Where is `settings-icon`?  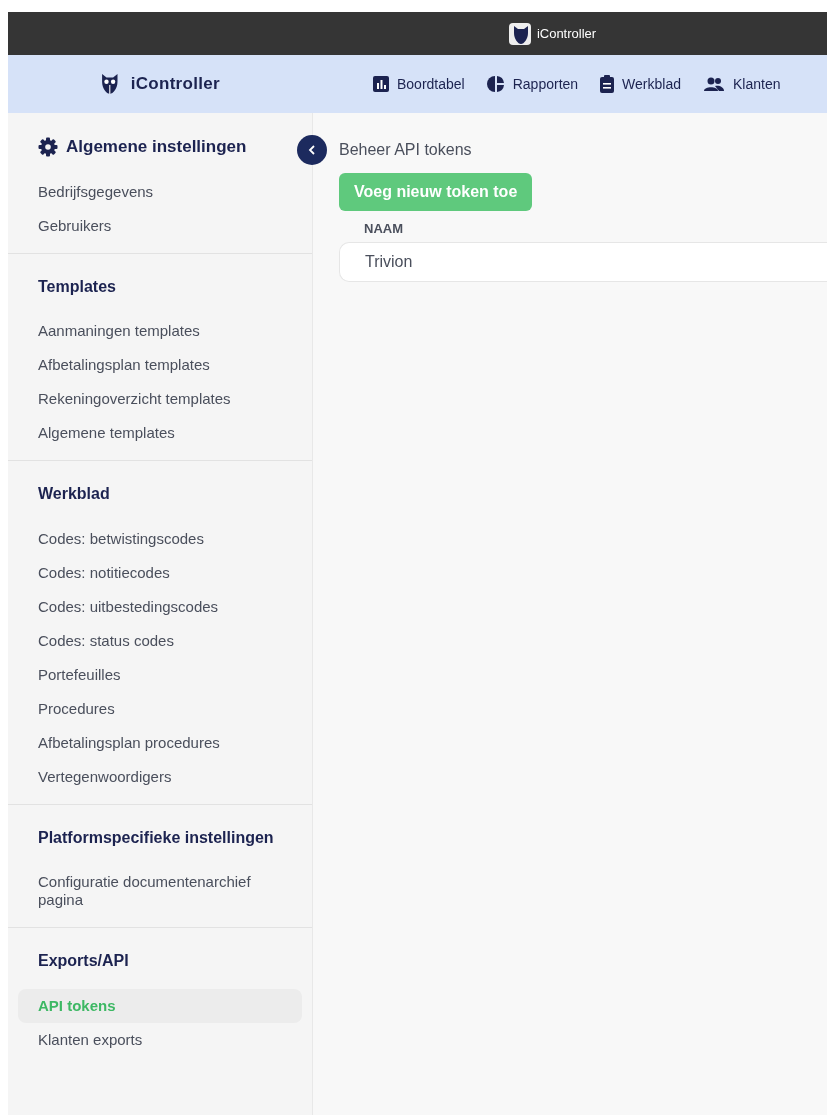 settings-icon is located at coordinates (48, 147).